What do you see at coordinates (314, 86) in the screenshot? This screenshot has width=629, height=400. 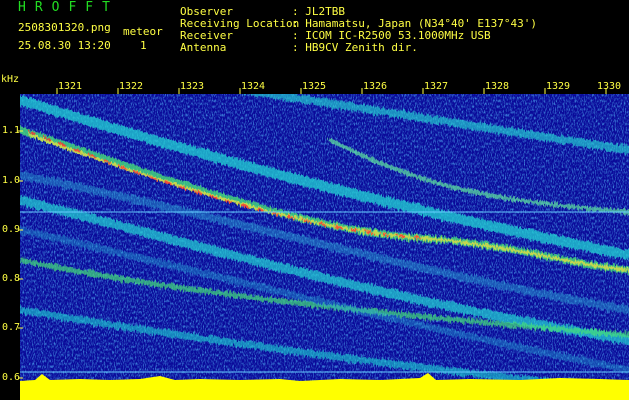 I see `x-tick-label: 1325` at bounding box center [314, 86].